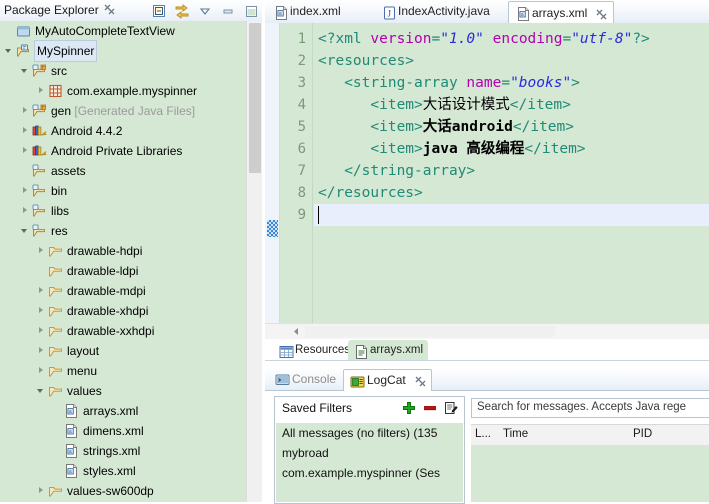 The height and width of the screenshot is (504, 709). I want to click on tree-item-drawable-hdpi: drawable-hdpi, so click(123, 251).